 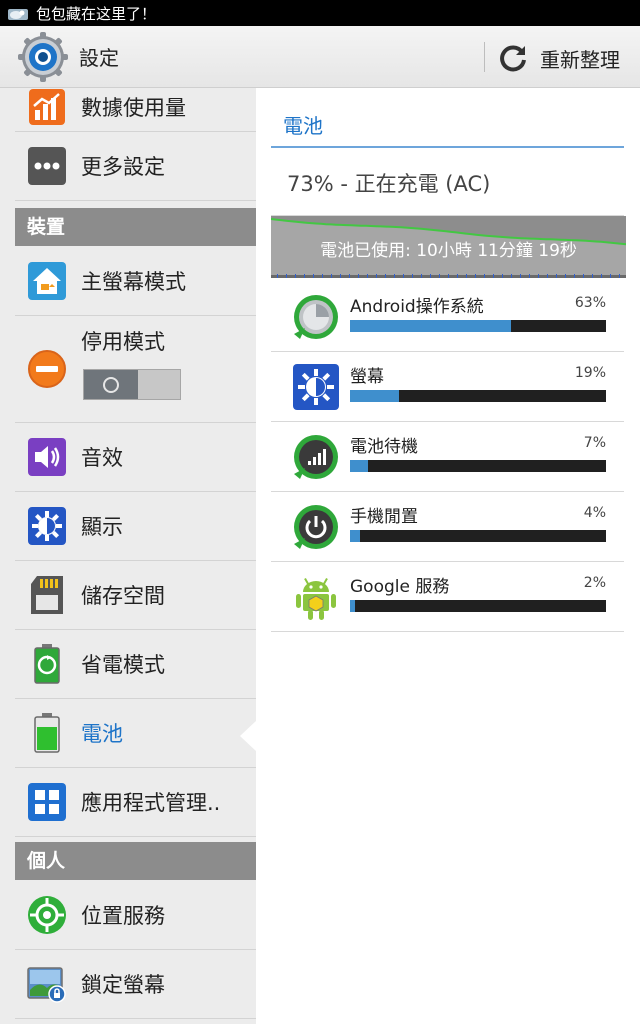 I want to click on sidebar-item-application-manager: 應用程式管理.., so click(x=135, y=802).